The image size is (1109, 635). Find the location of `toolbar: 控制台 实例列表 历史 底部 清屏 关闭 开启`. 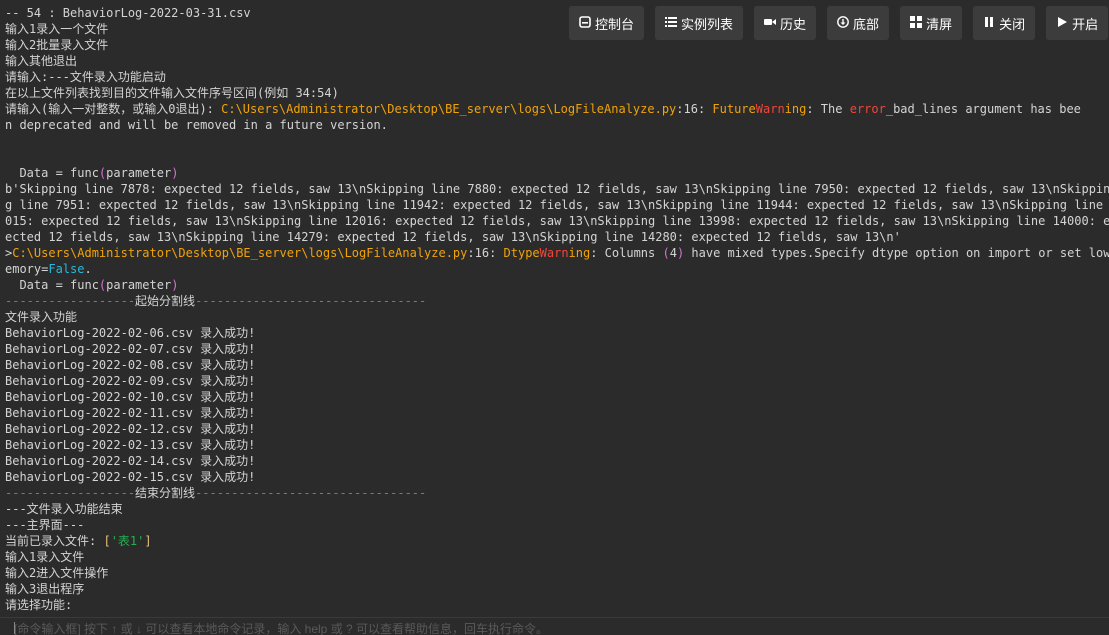

toolbar: 控制台 实例列表 历史 底部 清屏 关闭 开启 is located at coordinates (839, 23).